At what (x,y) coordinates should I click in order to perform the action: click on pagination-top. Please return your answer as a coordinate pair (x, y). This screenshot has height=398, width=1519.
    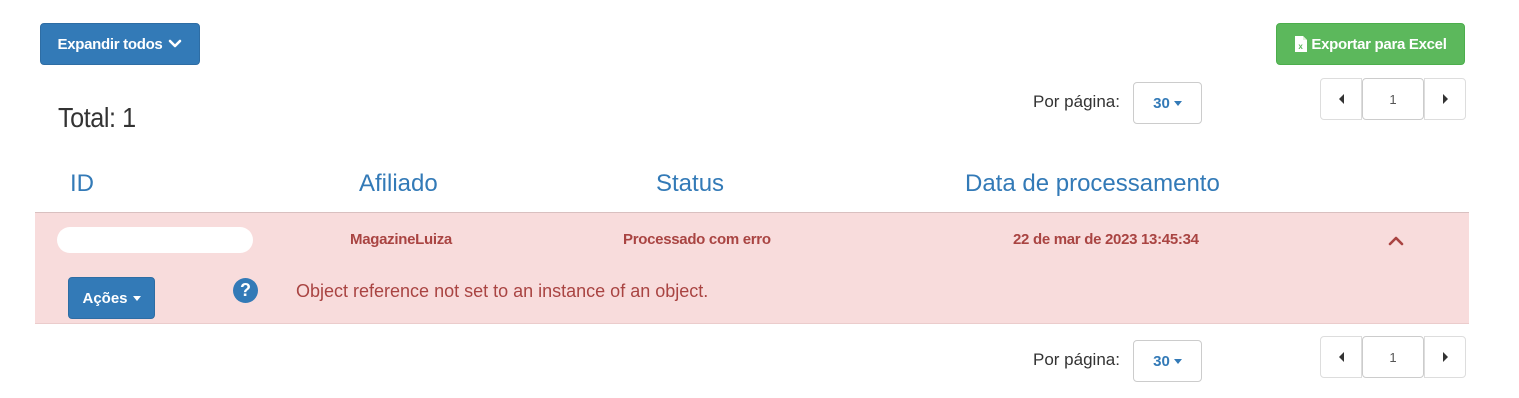
    Looking at the image, I should click on (1393, 99).